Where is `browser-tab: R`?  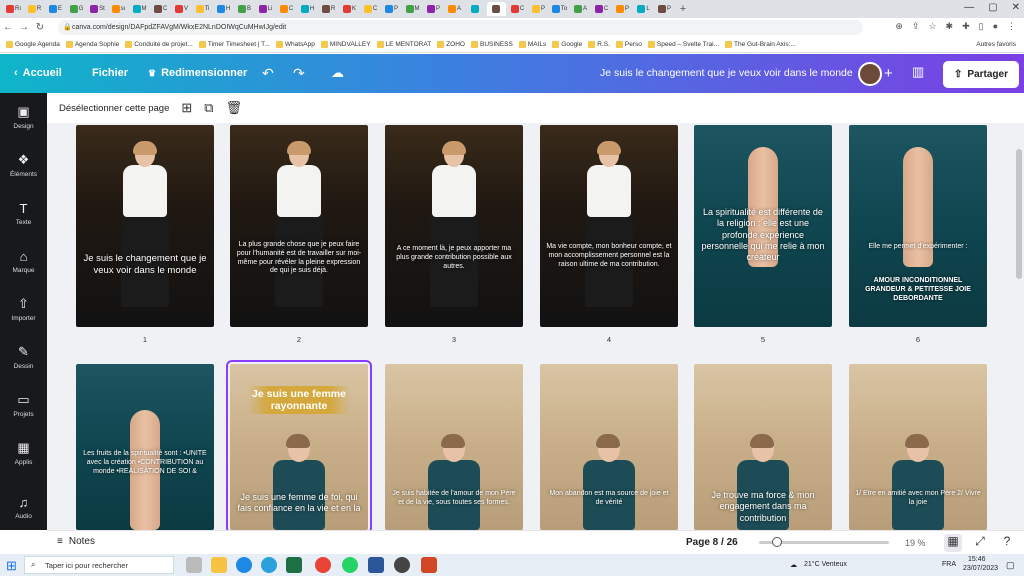 browser-tab: R is located at coordinates (34, 9).